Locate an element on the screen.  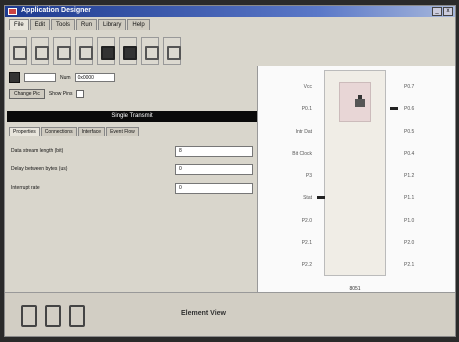
status-text: Element View is located at coordinates (204, 313).